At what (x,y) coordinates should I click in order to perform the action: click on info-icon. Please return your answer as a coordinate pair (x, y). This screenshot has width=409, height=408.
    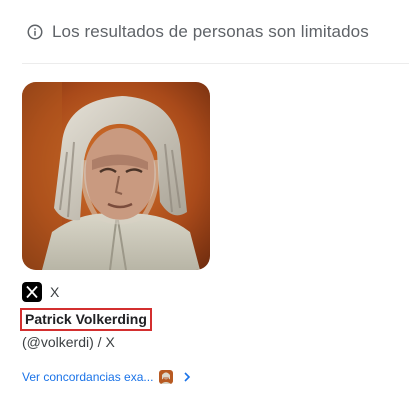
    Looking at the image, I should click on (35, 32).